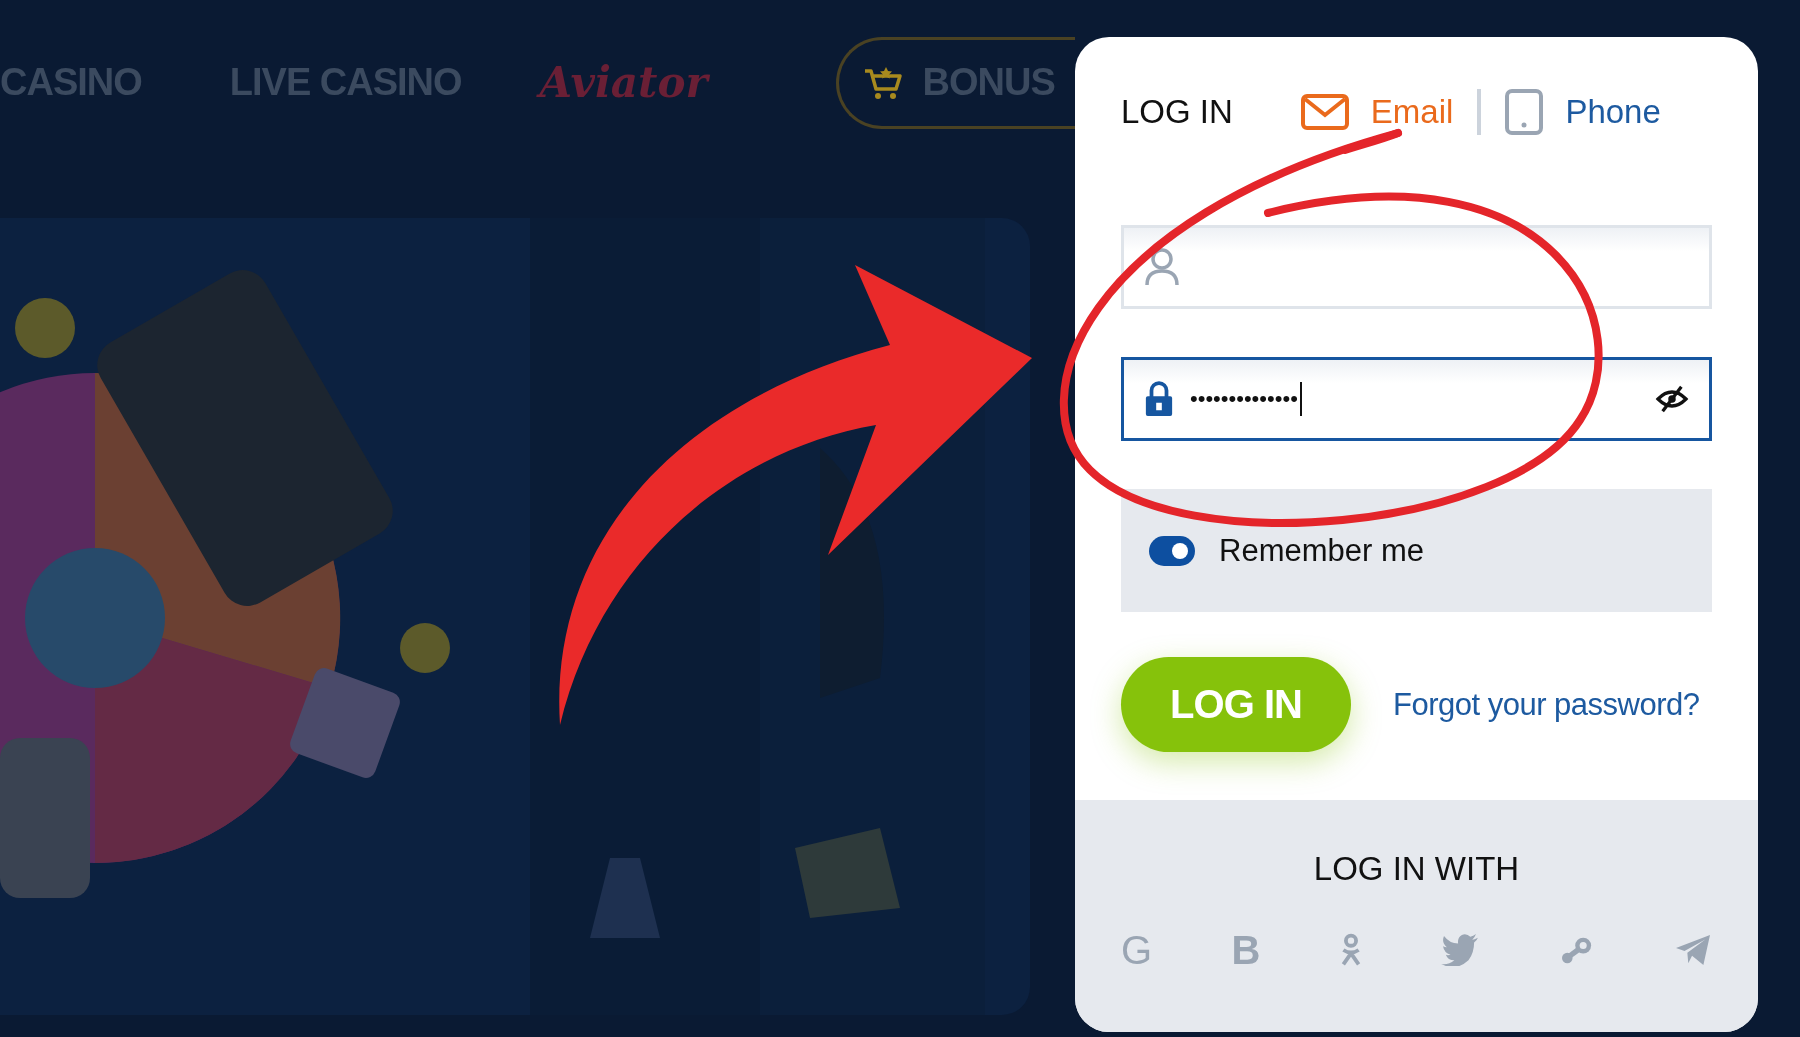  Describe the element at coordinates (1177, 112) in the screenshot. I see `login-title: LOG IN` at that location.